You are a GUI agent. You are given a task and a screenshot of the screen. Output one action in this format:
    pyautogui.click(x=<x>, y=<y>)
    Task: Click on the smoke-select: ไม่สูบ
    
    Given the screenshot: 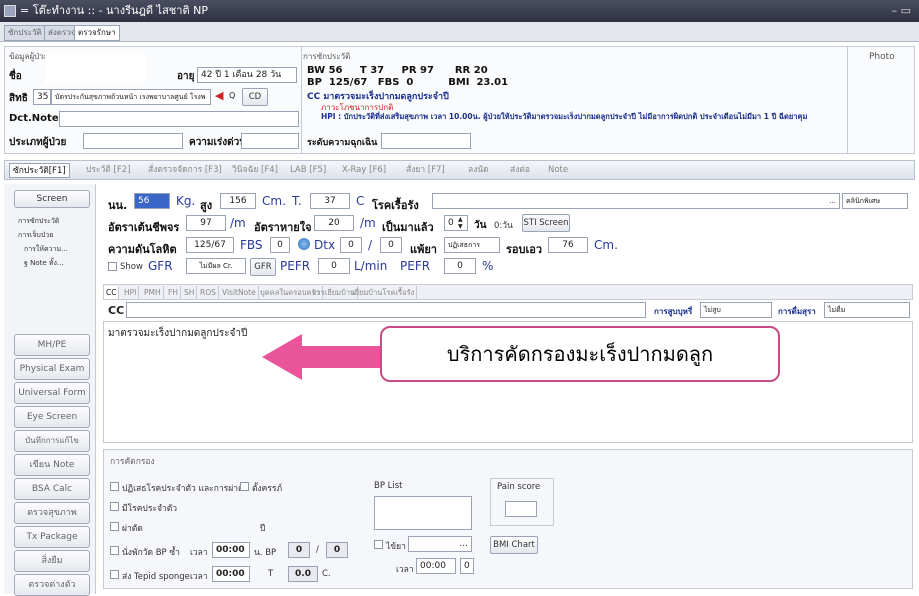 What is the action you would take?
    pyautogui.click(x=736, y=310)
    